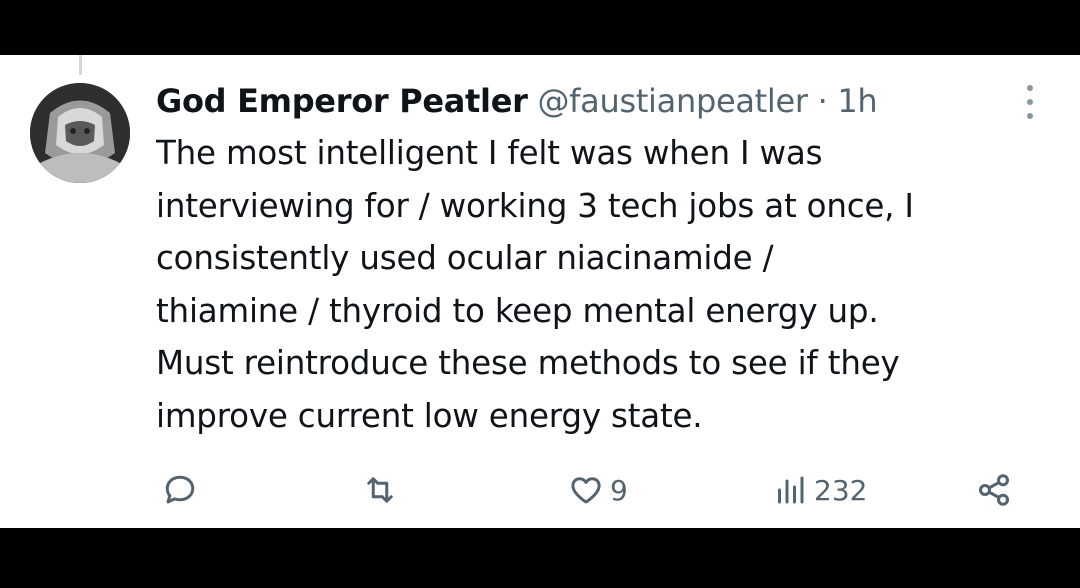 This screenshot has height=588, width=1080. I want to click on retweet-button, so click(380, 490).